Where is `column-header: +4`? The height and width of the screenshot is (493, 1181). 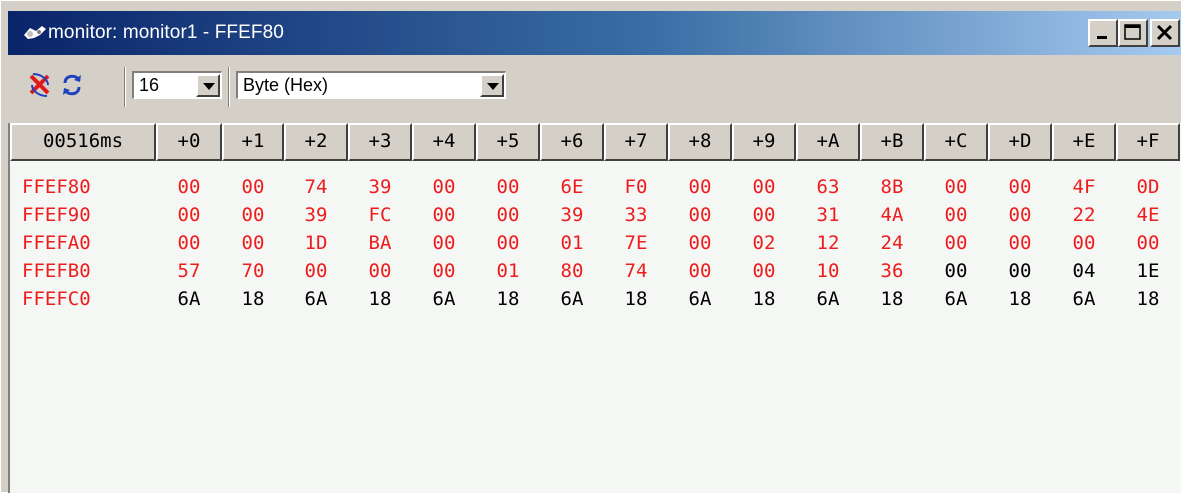 column-header: +4 is located at coordinates (444, 142).